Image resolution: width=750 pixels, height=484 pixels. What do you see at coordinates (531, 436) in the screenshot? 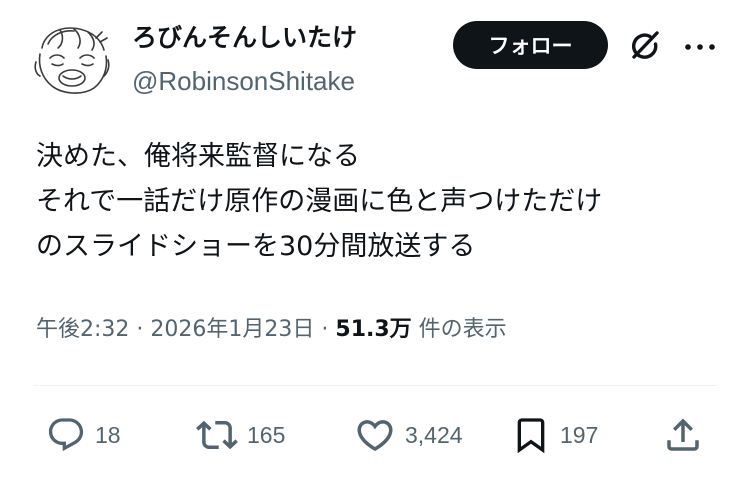
I see `bookmark-icon` at bounding box center [531, 436].